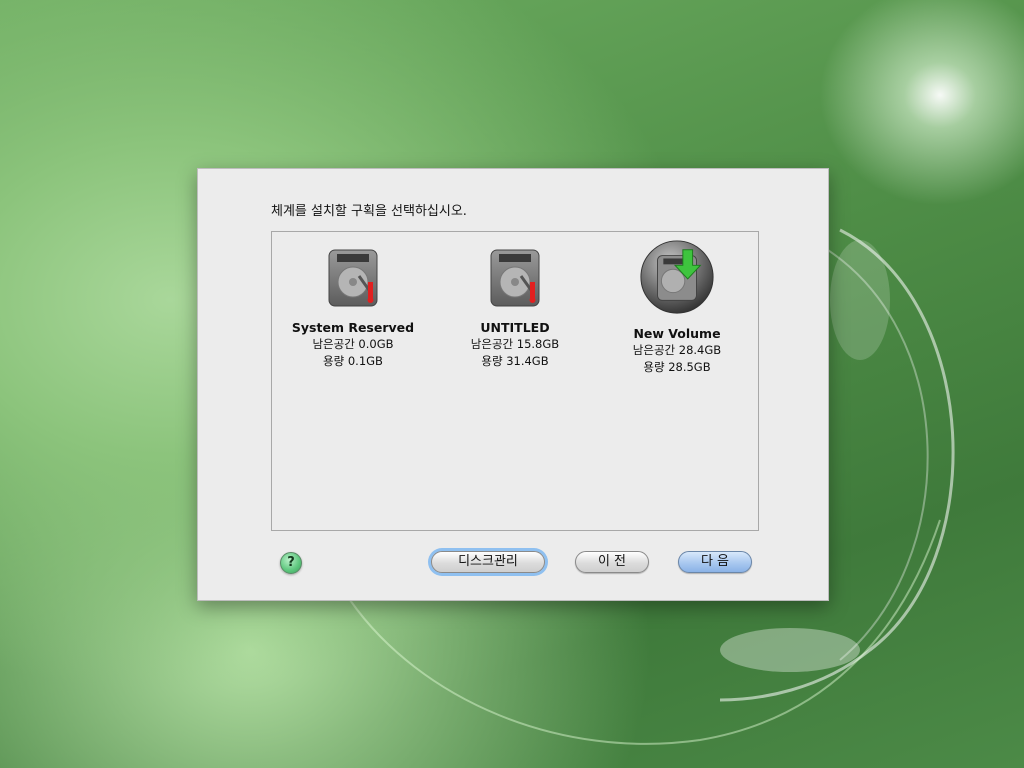 This screenshot has width=1024, height=768. I want to click on volume-name: UNTITLED, so click(515, 327).